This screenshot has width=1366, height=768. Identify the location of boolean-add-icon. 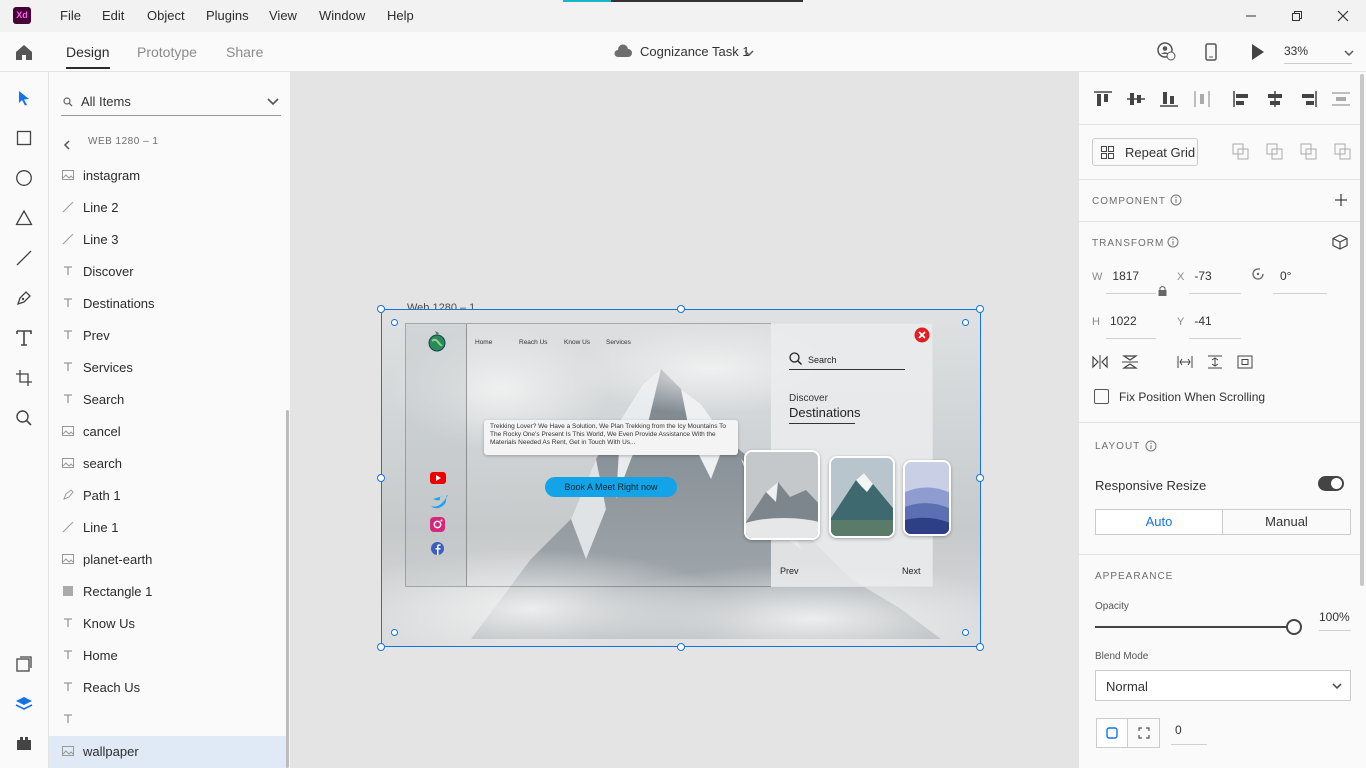
(1240, 151).